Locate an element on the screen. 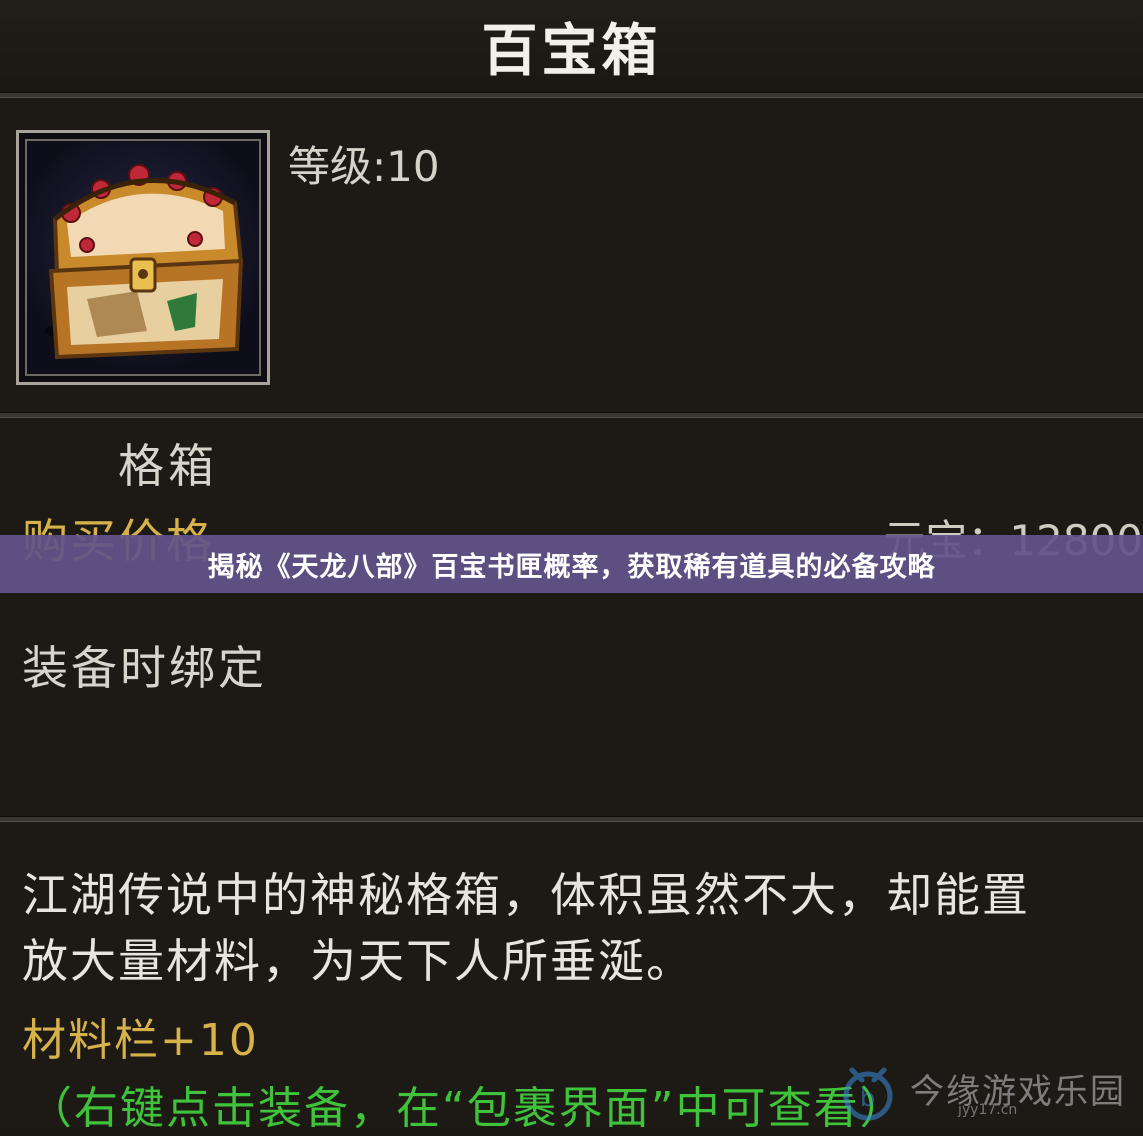  watermark-url: jyy17.cn is located at coordinates (988, 1110).